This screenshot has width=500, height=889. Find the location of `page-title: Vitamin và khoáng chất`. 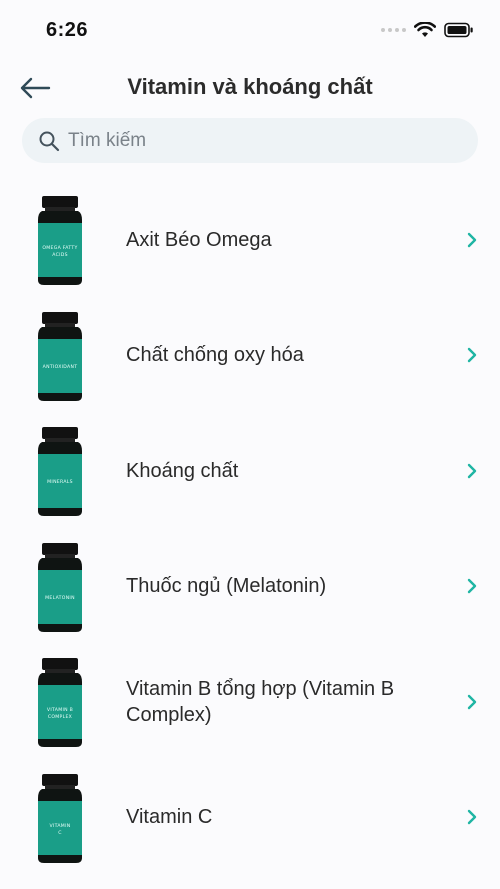

page-title: Vitamin và khoáng chất is located at coordinates (250, 86).